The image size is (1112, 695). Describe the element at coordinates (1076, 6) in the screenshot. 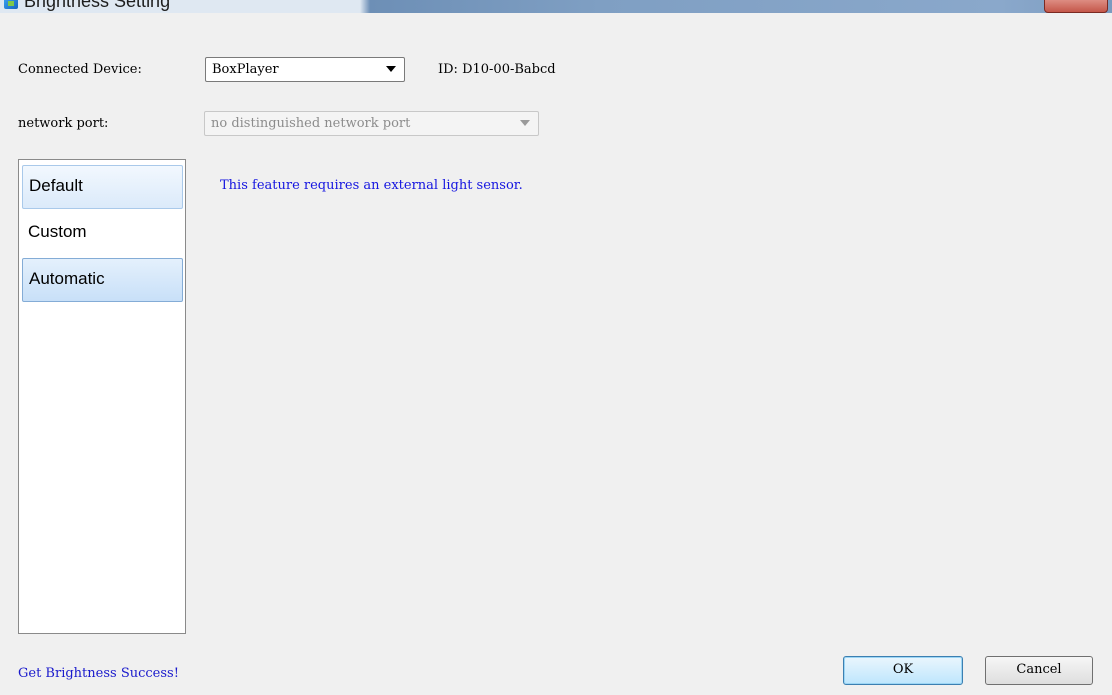

I see `close-button` at that location.